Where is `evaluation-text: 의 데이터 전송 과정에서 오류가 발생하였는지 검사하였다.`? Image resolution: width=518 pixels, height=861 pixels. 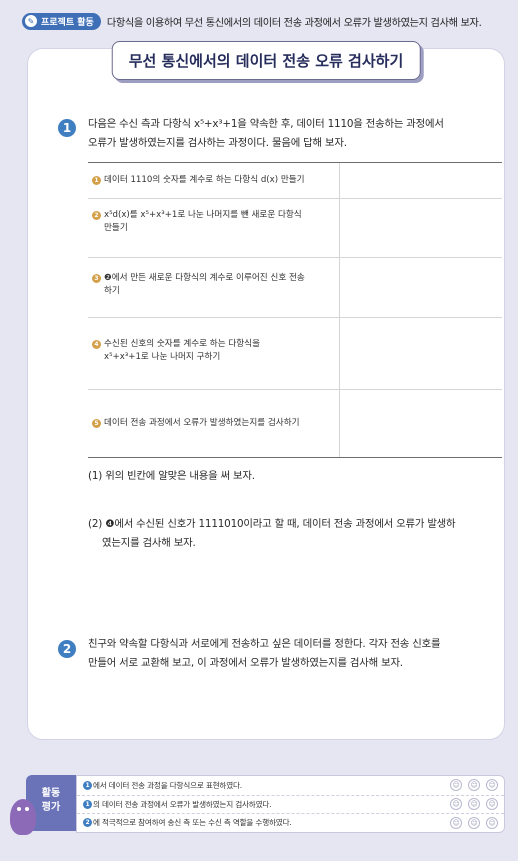 evaluation-text: 의 데이터 전송 과정에서 오류가 발생하였는지 검사하였다. is located at coordinates (182, 804).